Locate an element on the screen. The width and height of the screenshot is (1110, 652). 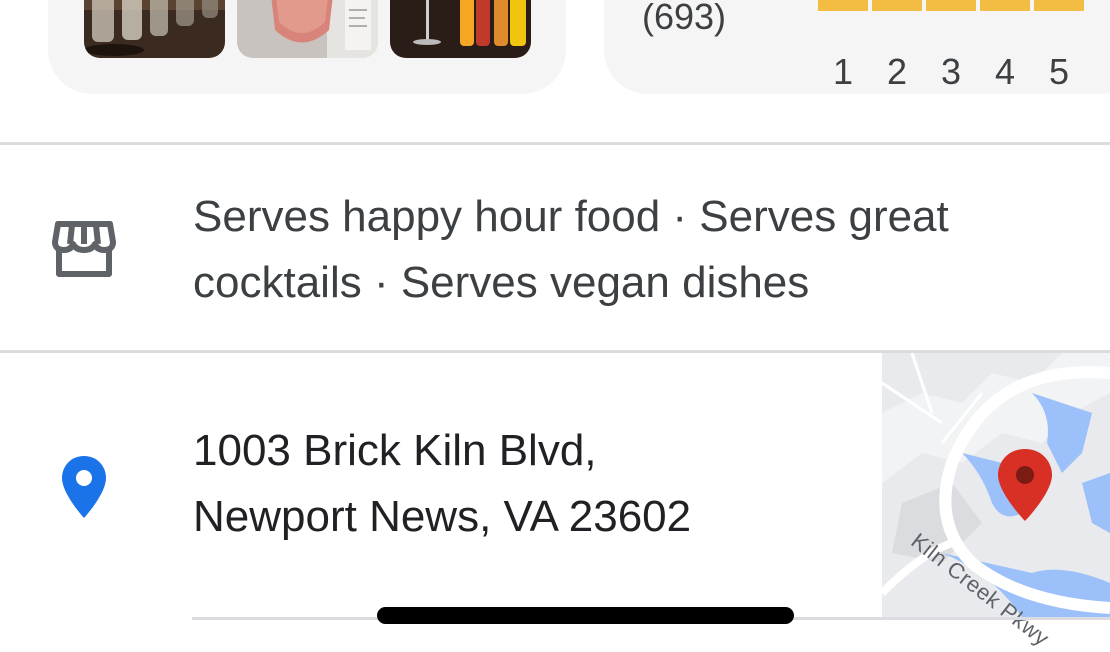
rating-label-3: 3 is located at coordinates (951, 71).